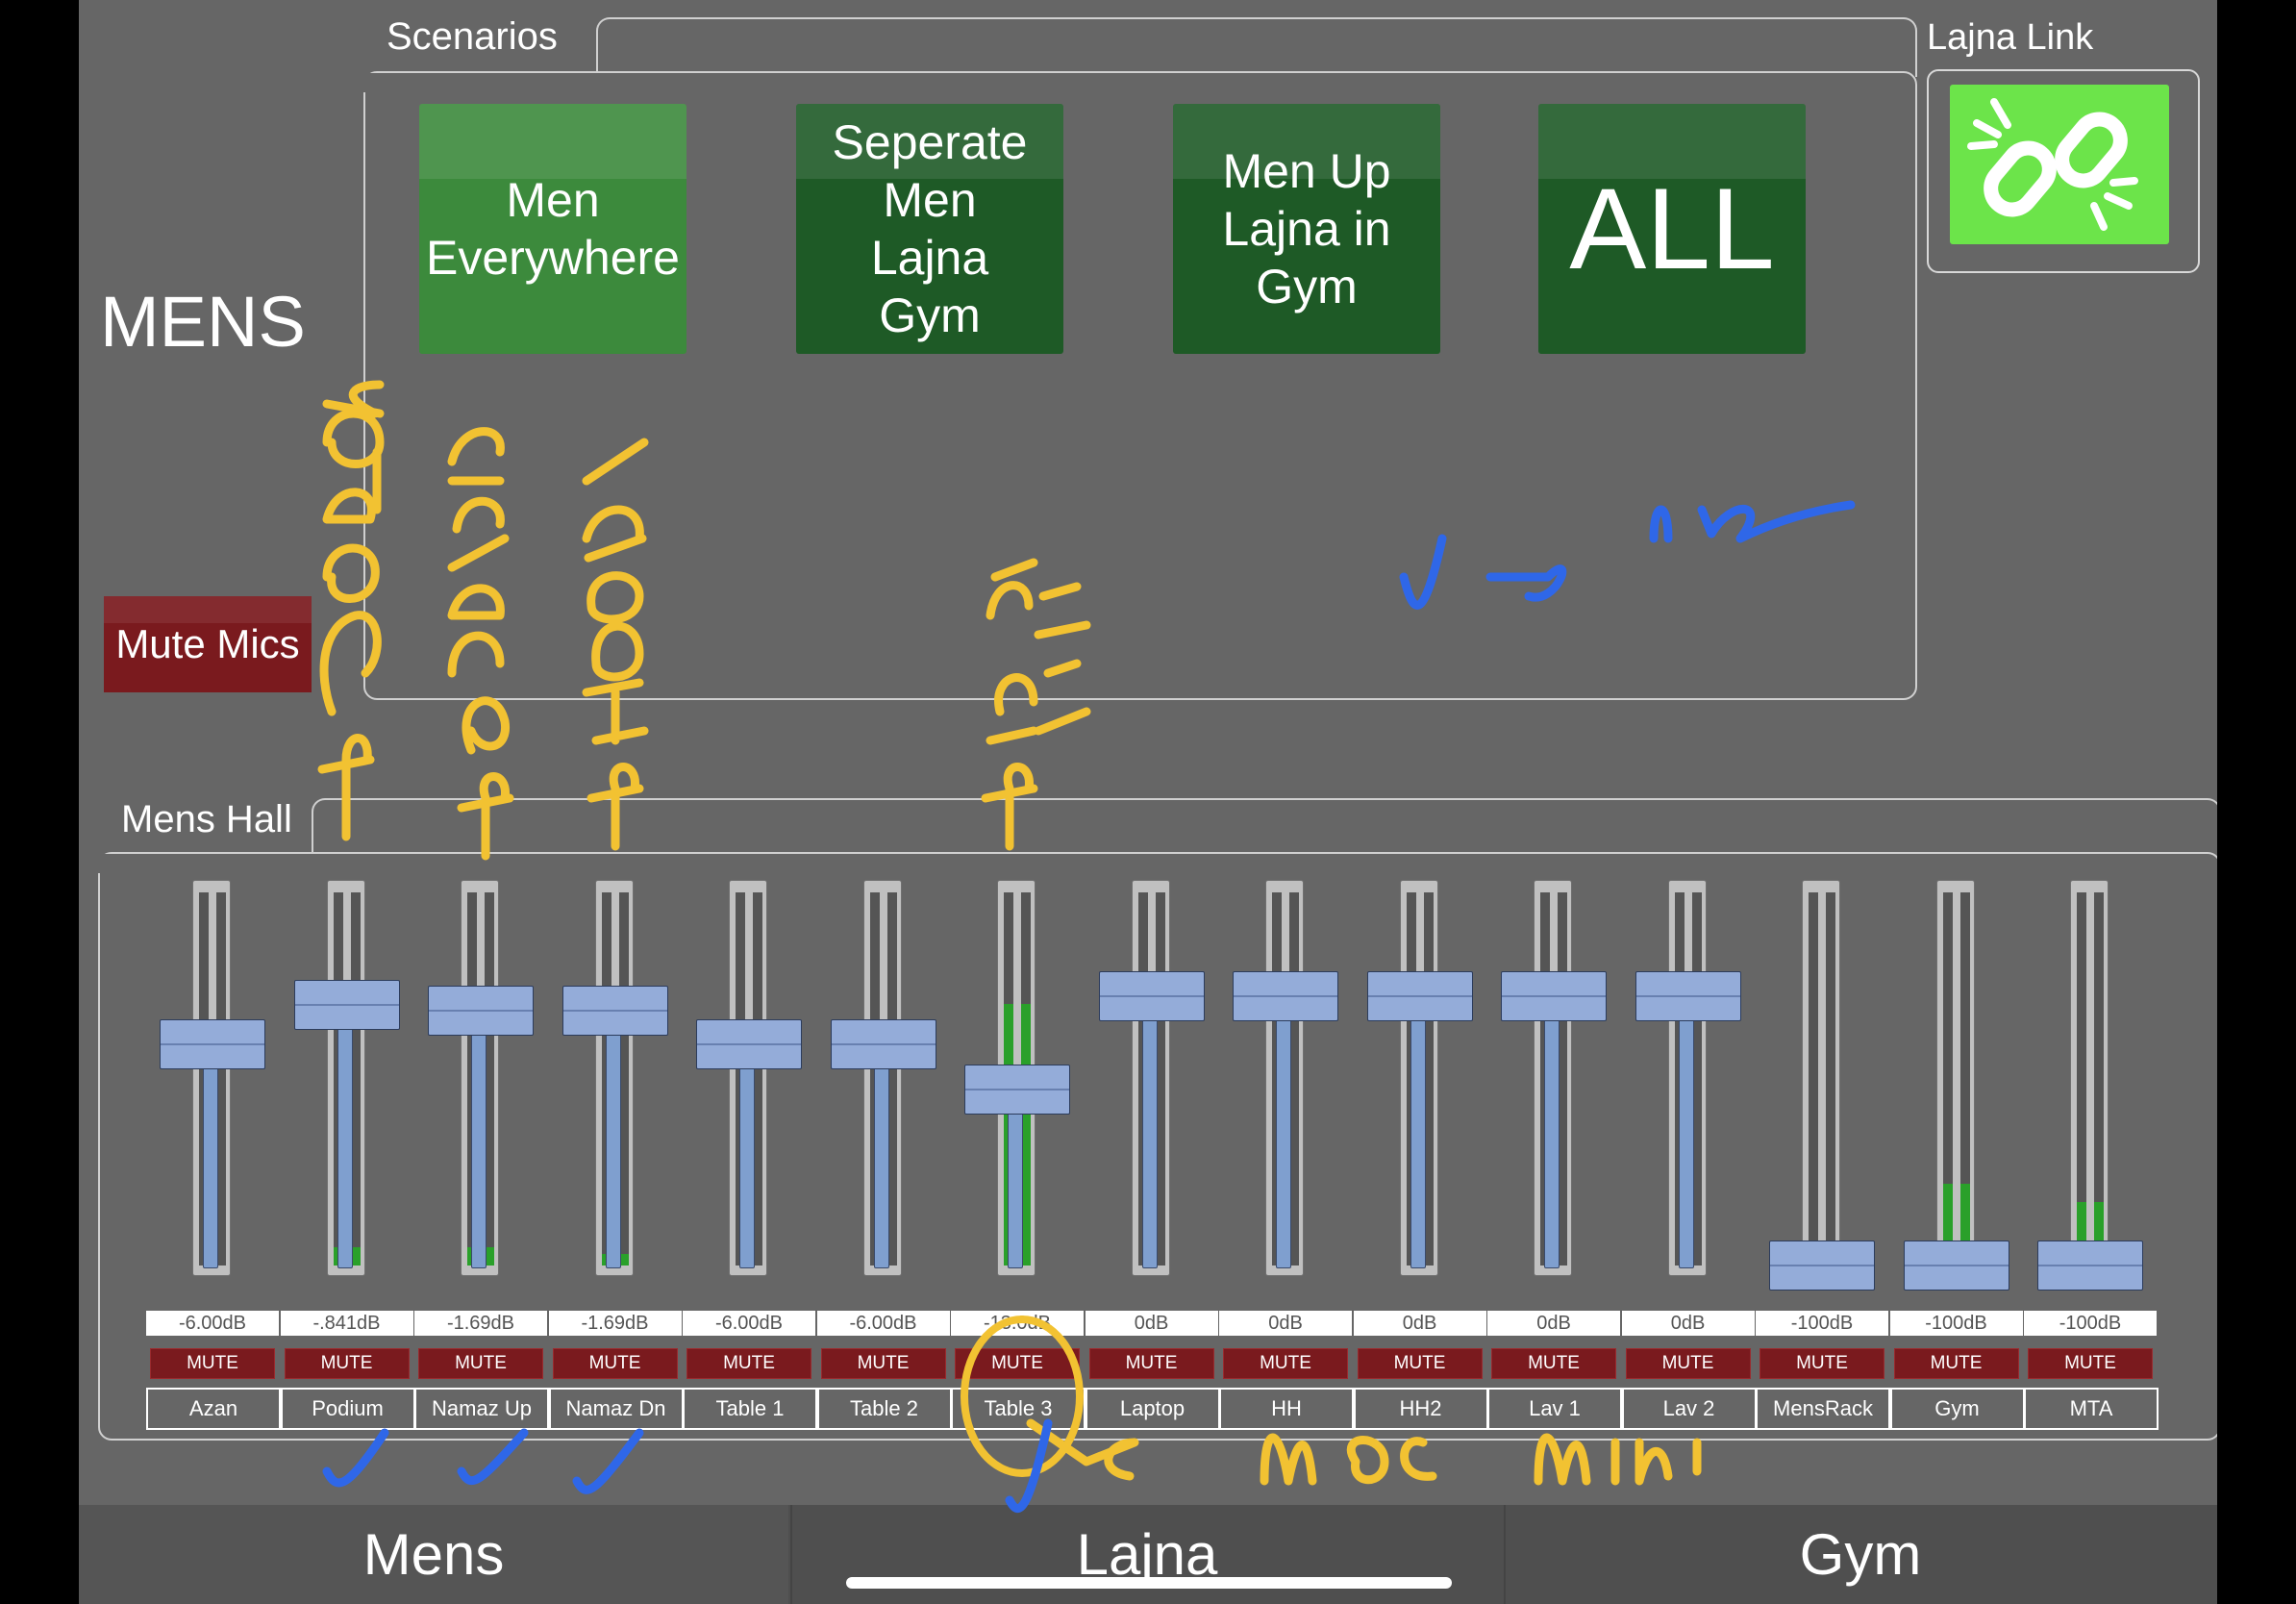  What do you see at coordinates (1018, 1409) in the screenshot?
I see `channel-name: Table 3` at bounding box center [1018, 1409].